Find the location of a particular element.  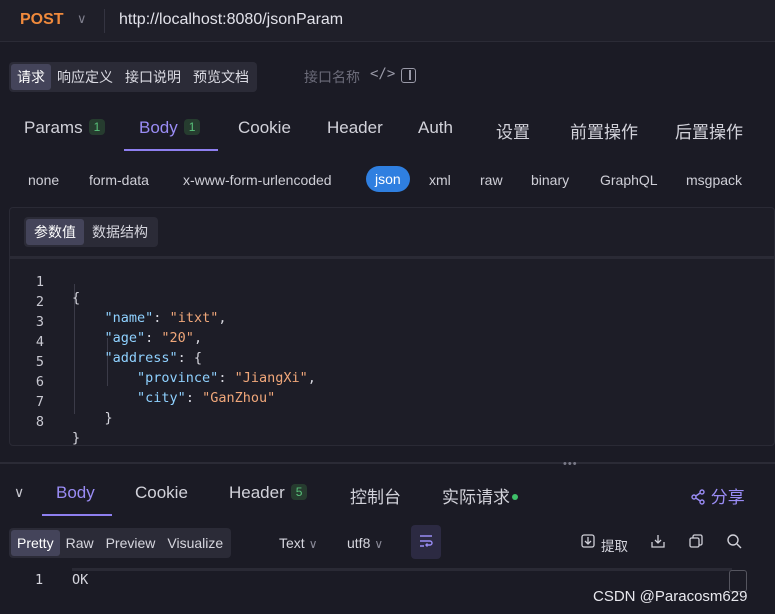

seg-param-values: 参数值 is located at coordinates (55, 232).